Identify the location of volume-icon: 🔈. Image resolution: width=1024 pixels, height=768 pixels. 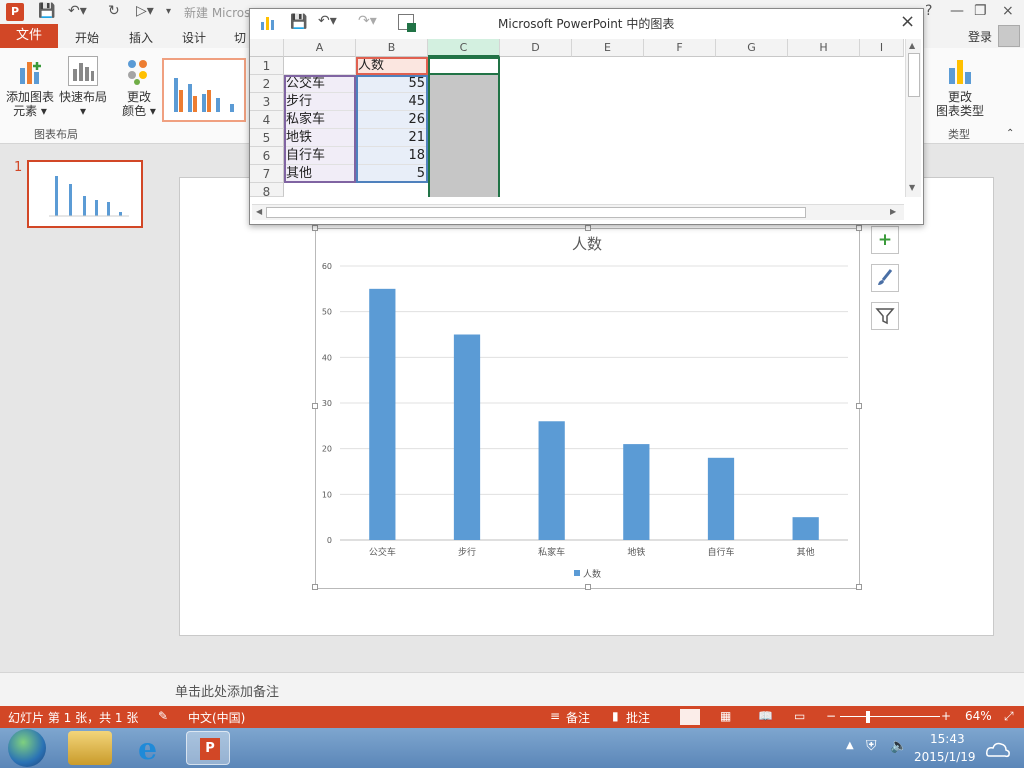
(898, 746).